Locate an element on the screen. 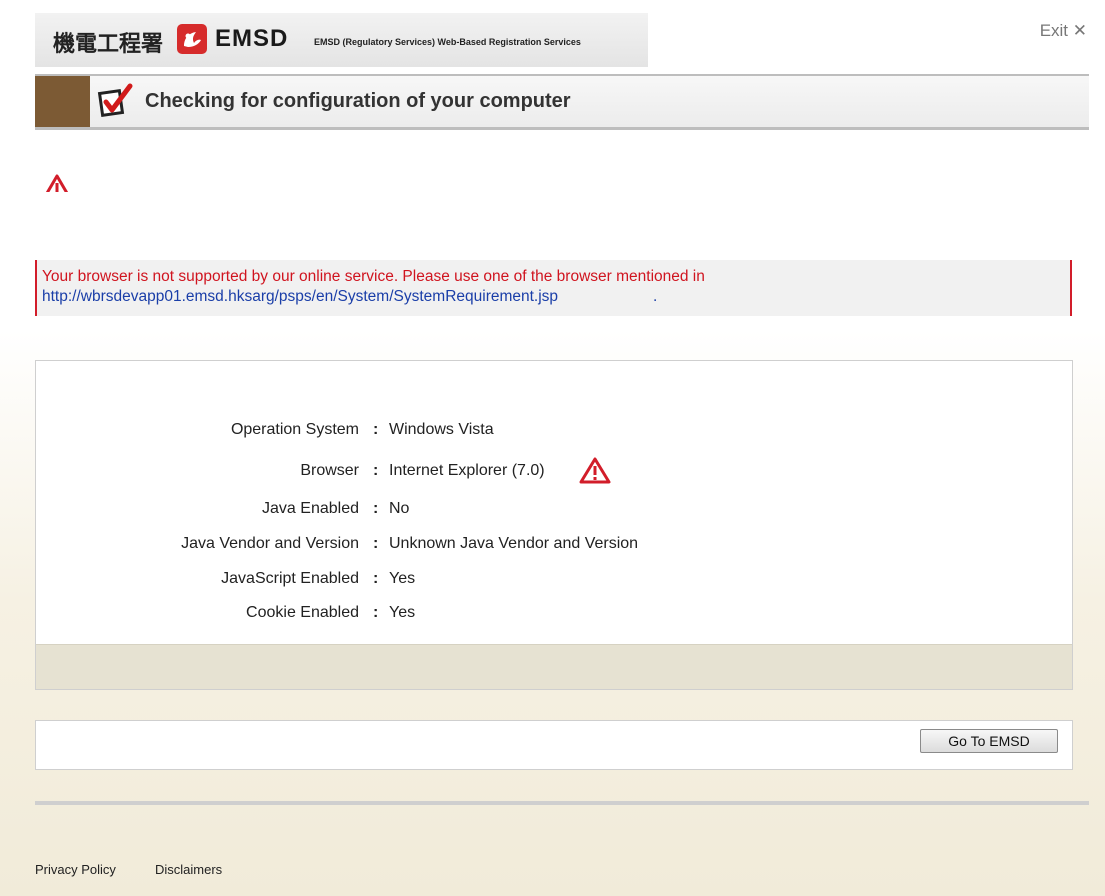 This screenshot has width=1105, height=896. title-accent-block is located at coordinates (62, 101).